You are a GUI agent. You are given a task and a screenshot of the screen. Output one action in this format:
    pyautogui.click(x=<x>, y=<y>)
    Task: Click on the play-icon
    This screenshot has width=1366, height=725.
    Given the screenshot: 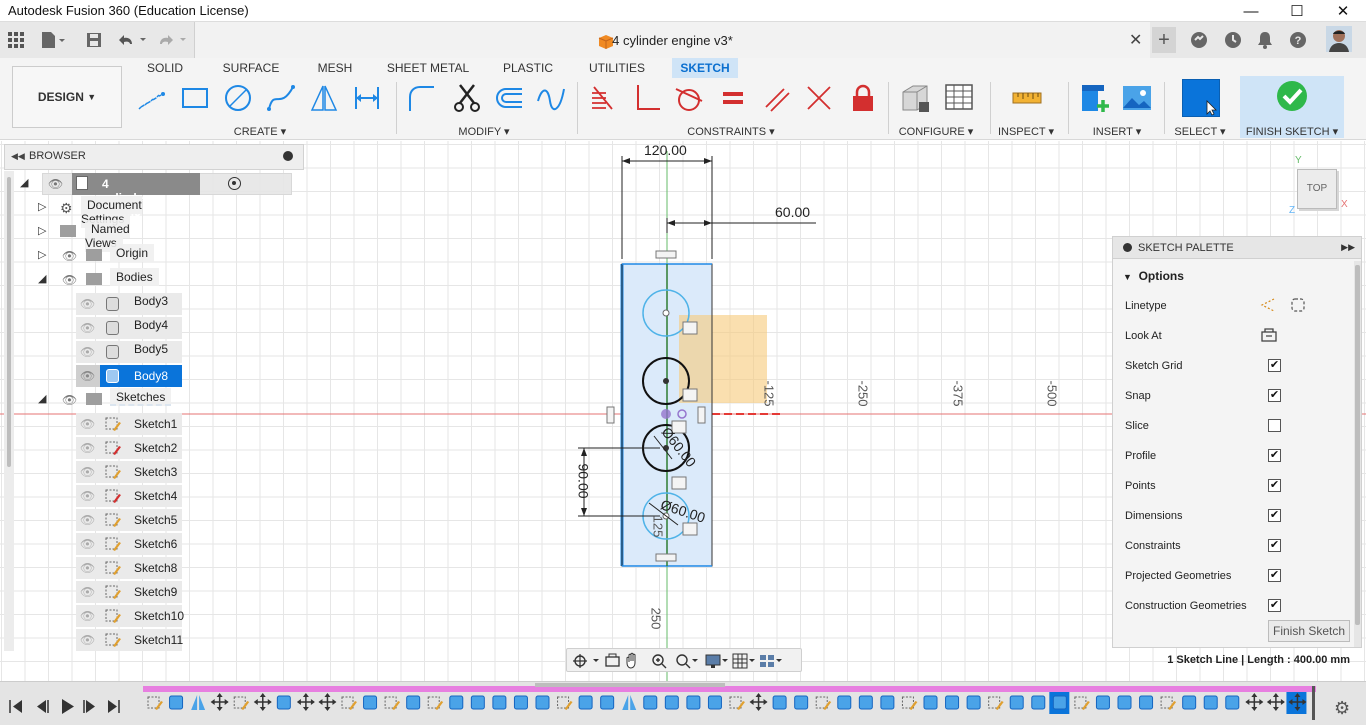 What is the action you would take?
    pyautogui.click(x=68, y=706)
    